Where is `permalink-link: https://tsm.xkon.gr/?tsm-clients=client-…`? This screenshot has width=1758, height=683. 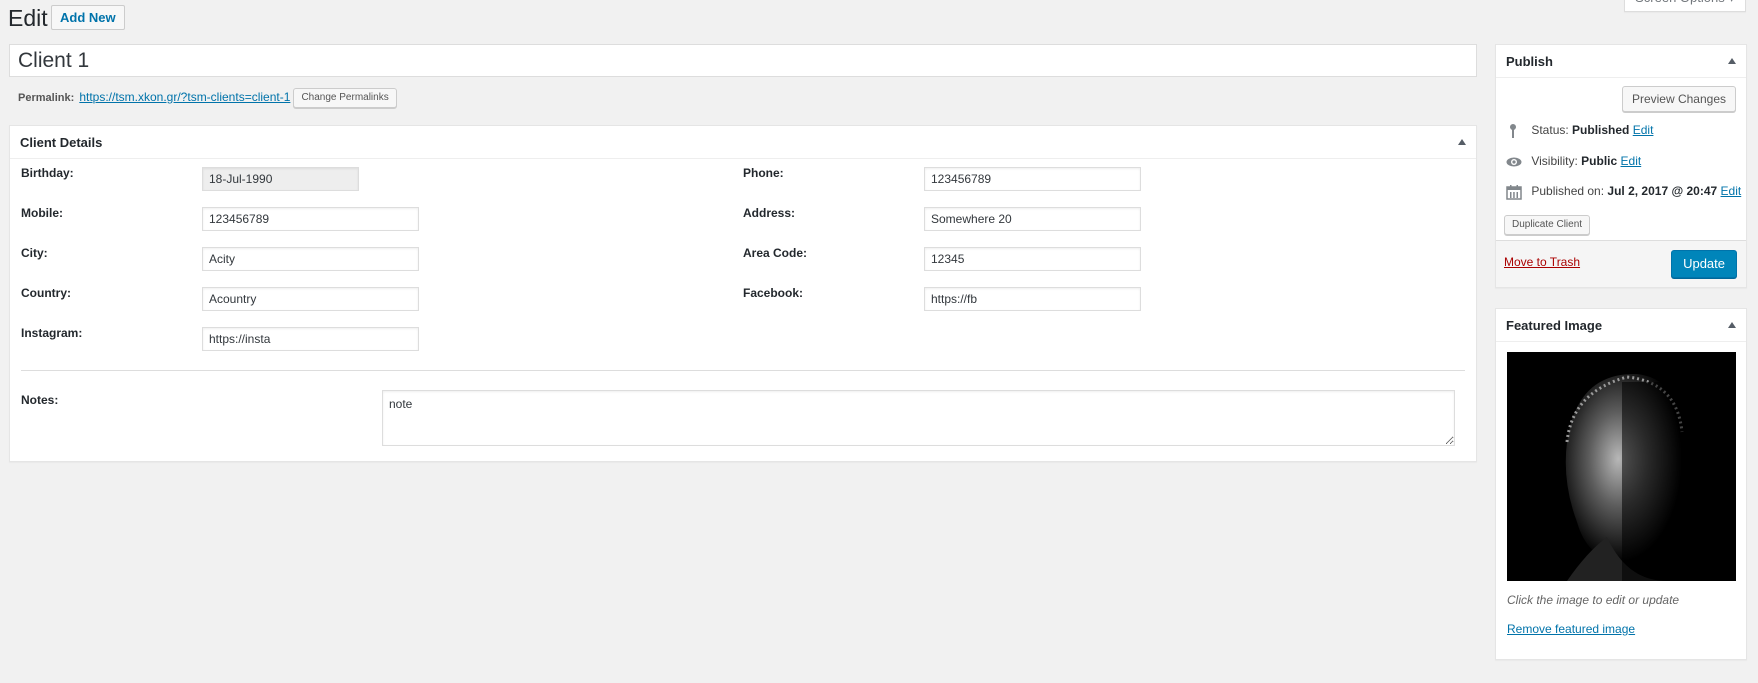 permalink-link: https://tsm.xkon.gr/?tsm-clients=client-… is located at coordinates (184, 97).